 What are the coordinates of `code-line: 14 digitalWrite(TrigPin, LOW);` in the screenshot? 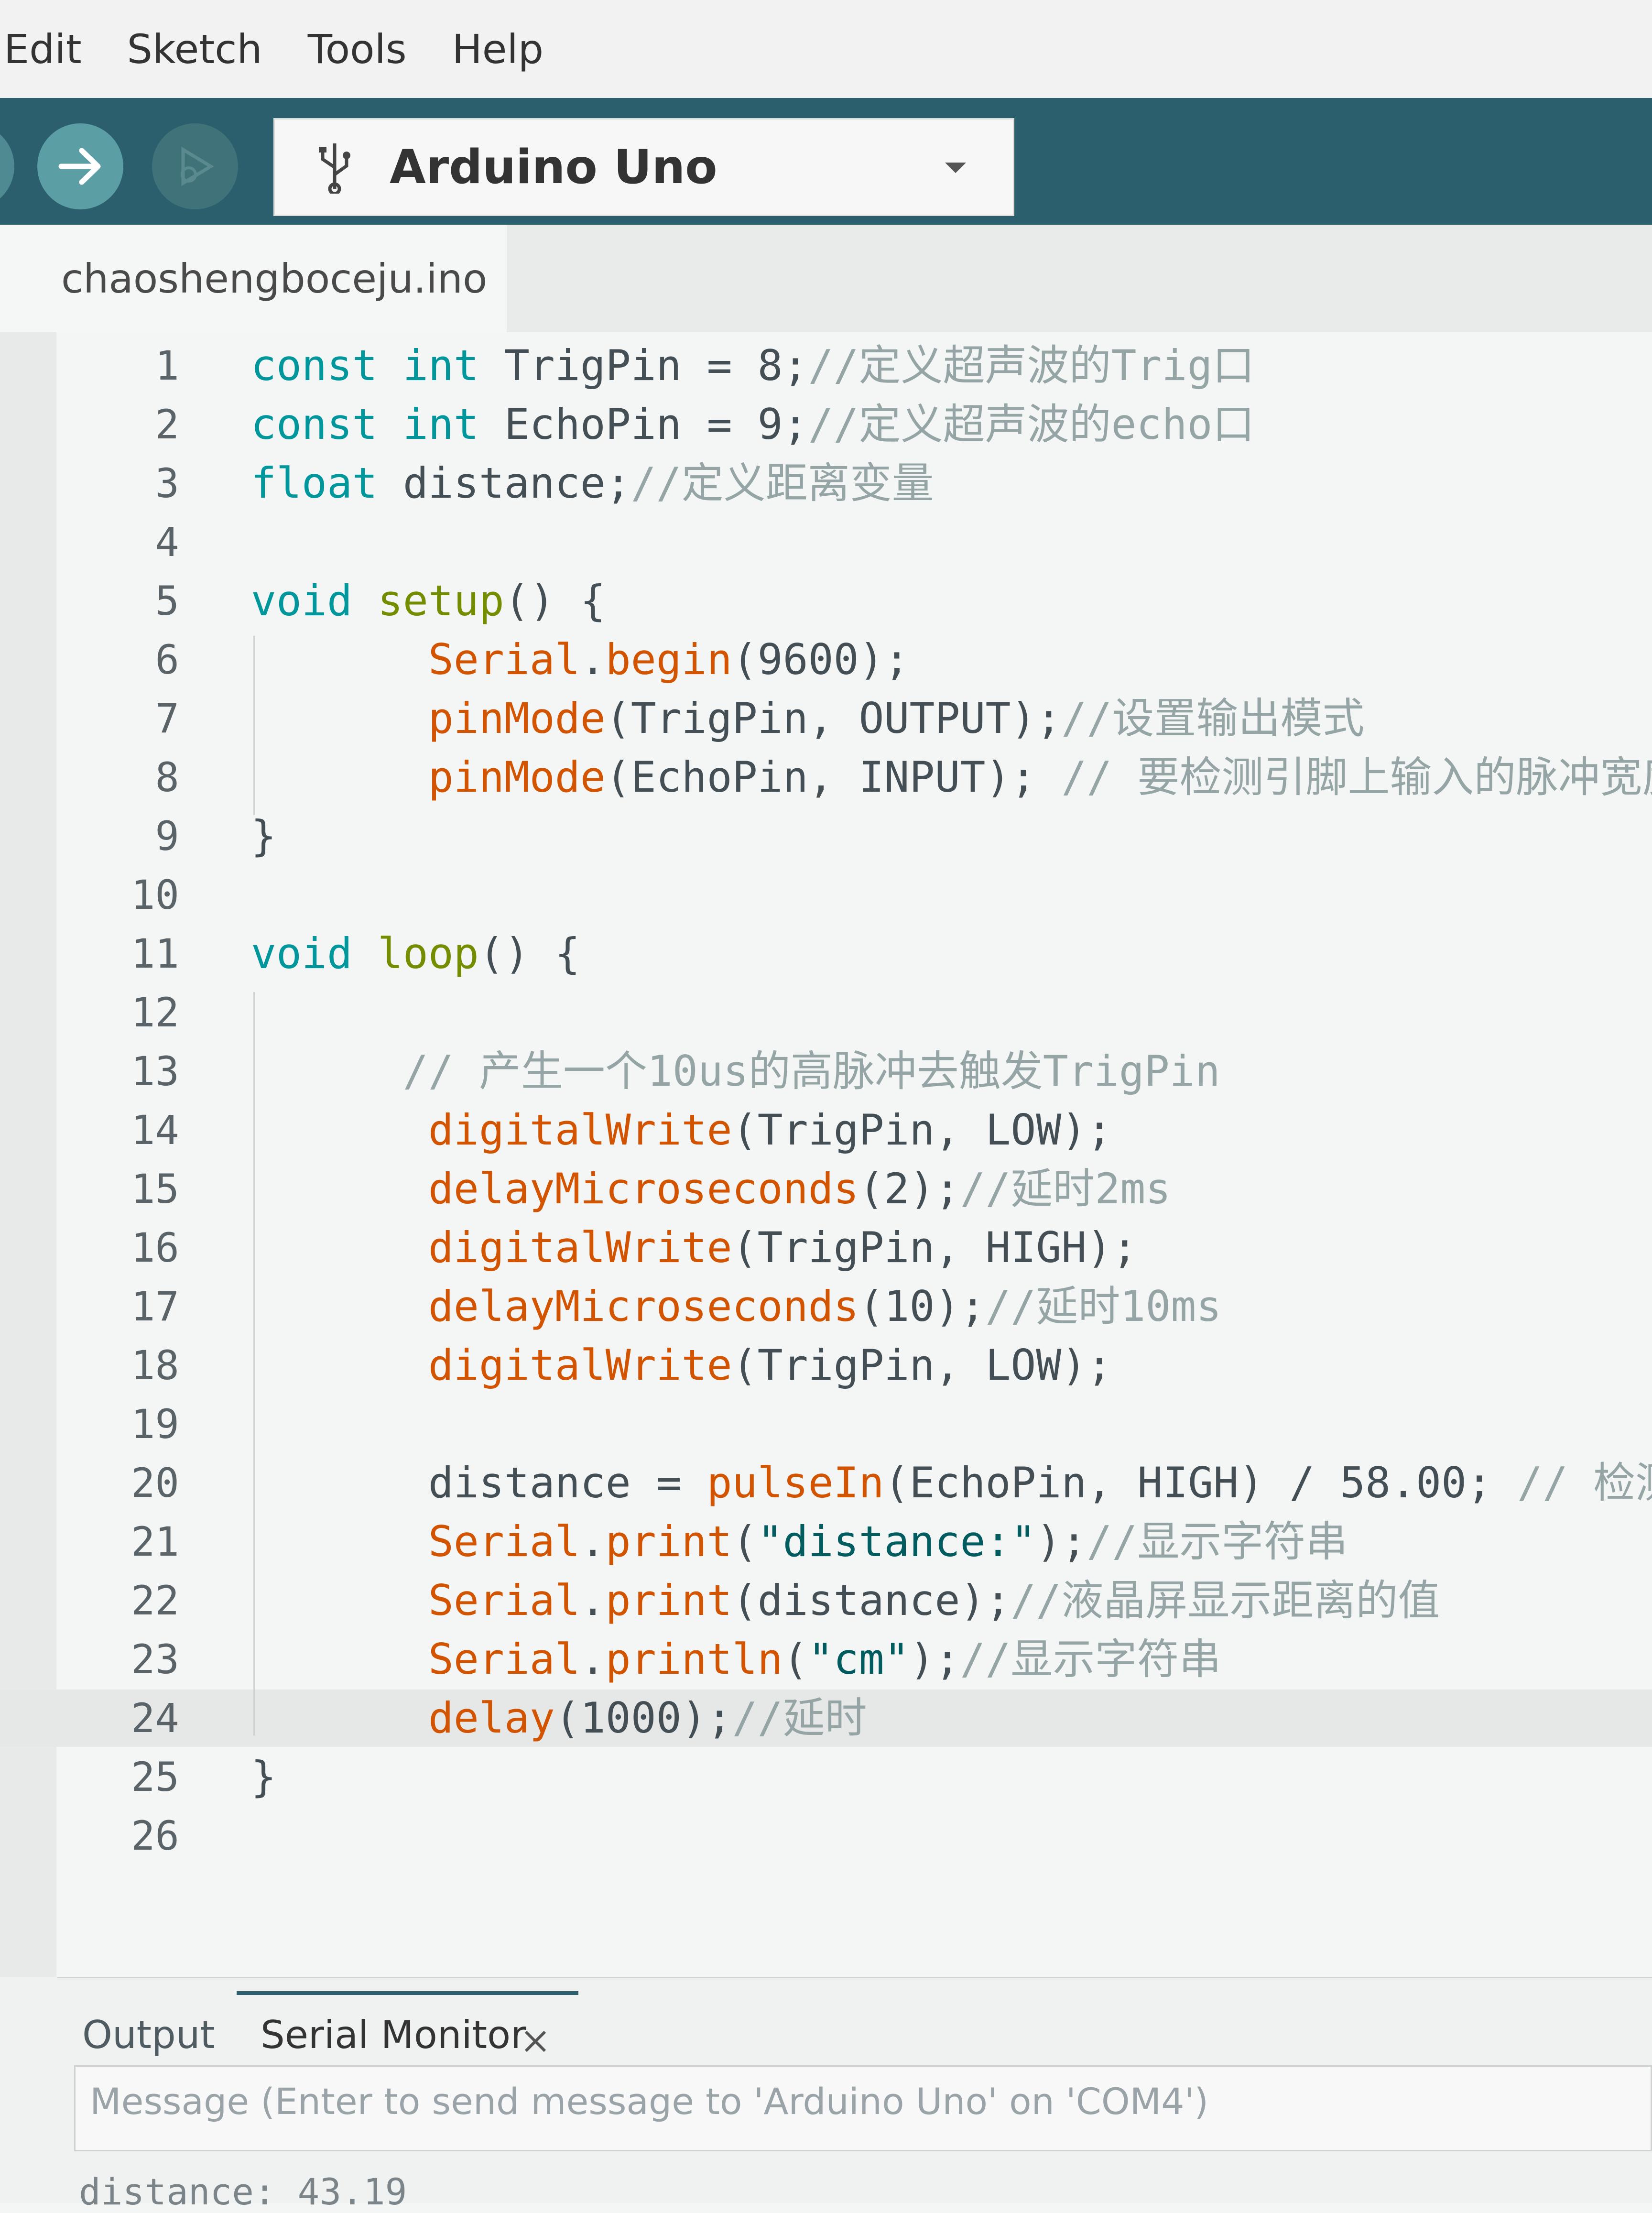 It's located at (826, 1130).